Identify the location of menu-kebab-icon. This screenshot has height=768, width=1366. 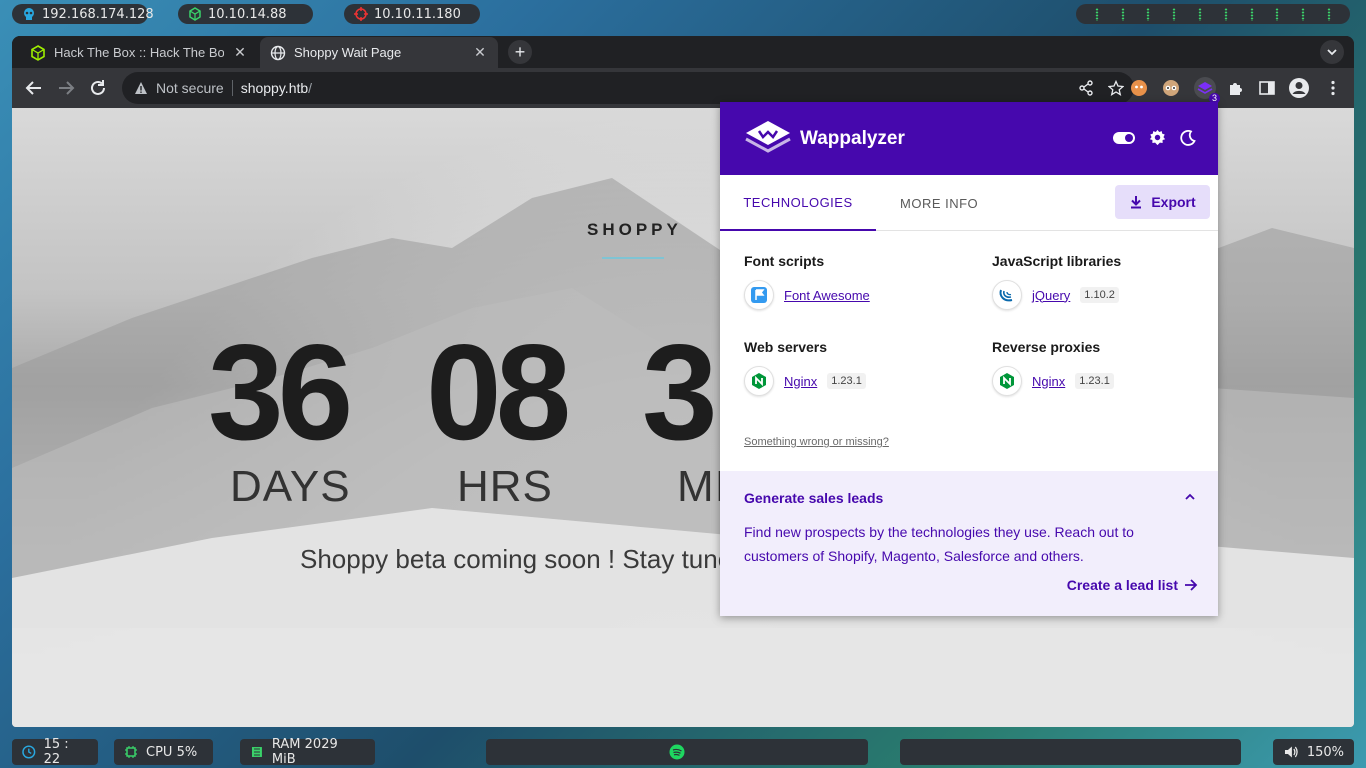
(1333, 88).